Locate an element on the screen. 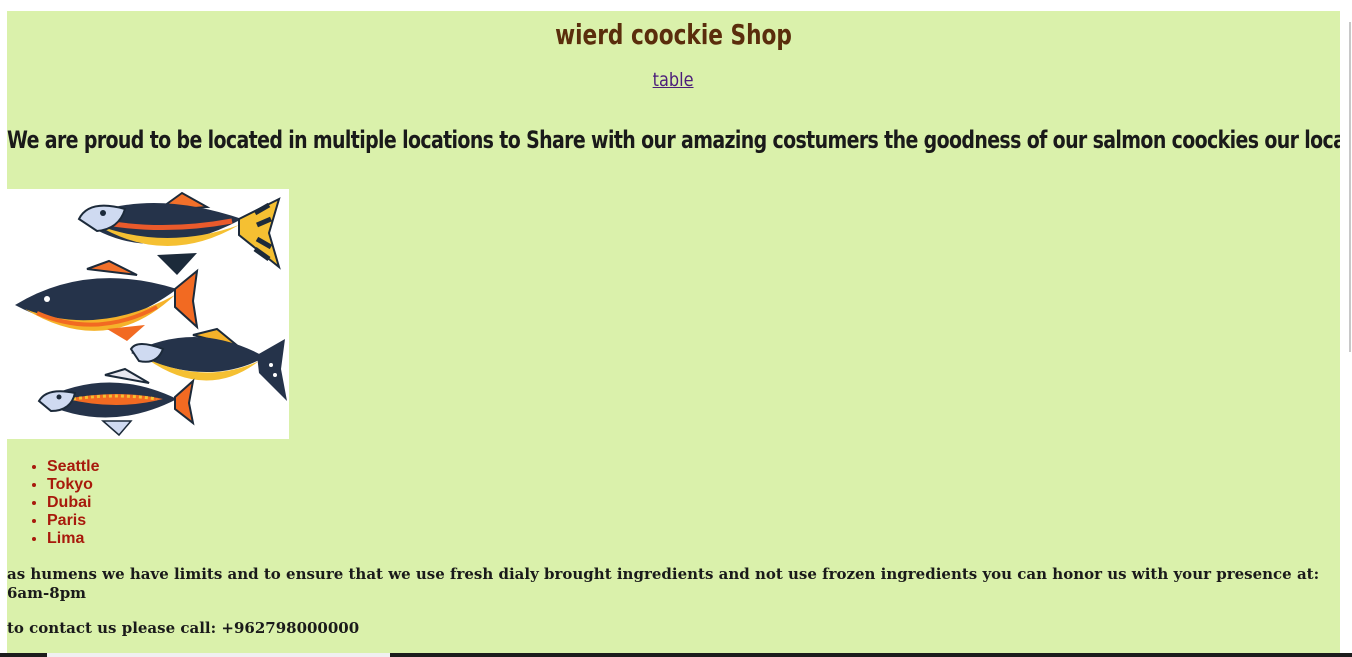 This screenshot has height=657, width=1352. location-item: Tokyo is located at coordinates (73, 485).